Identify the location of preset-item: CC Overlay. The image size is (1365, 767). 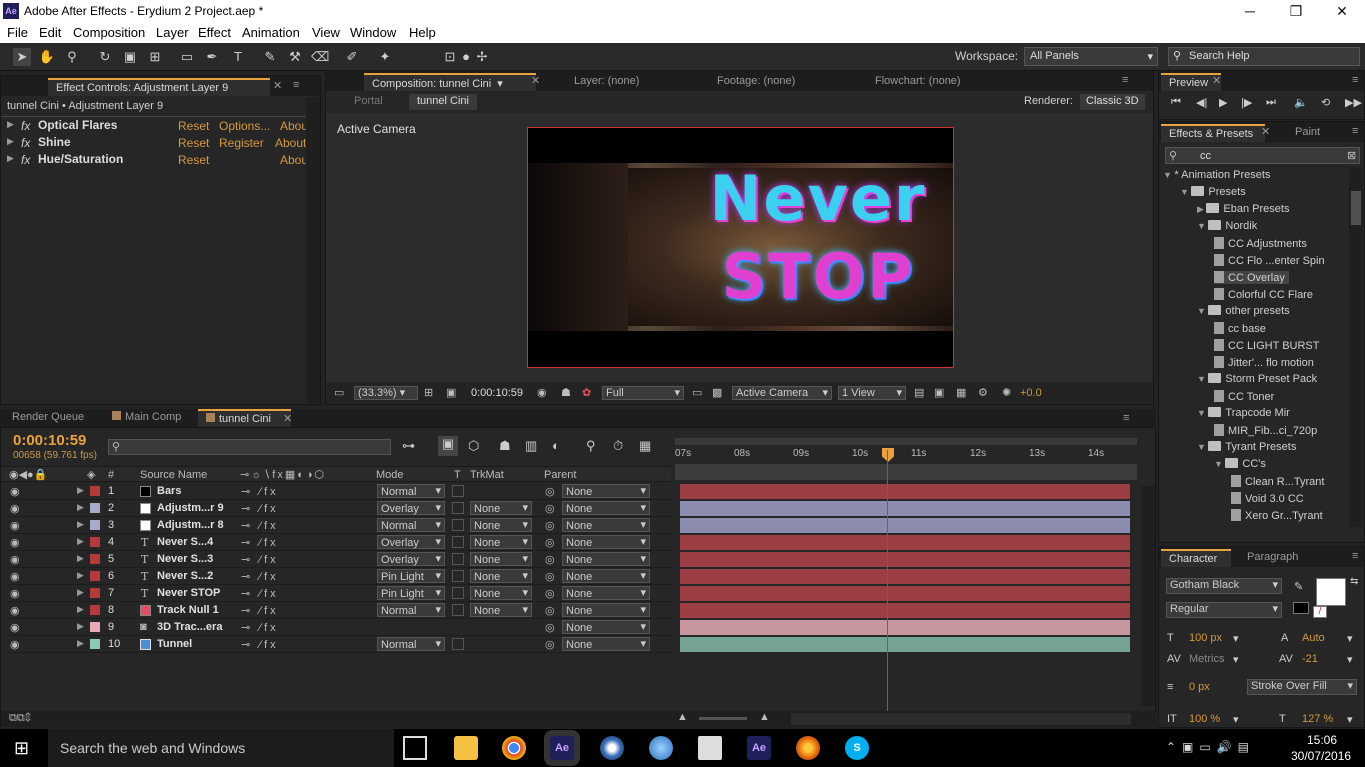
(1251, 277).